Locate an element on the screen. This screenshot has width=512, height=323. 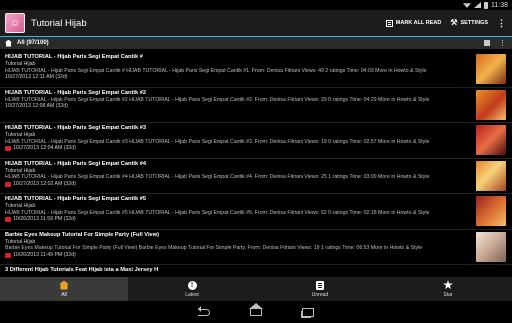
system-nav-bar is located at coordinates (256, 312).